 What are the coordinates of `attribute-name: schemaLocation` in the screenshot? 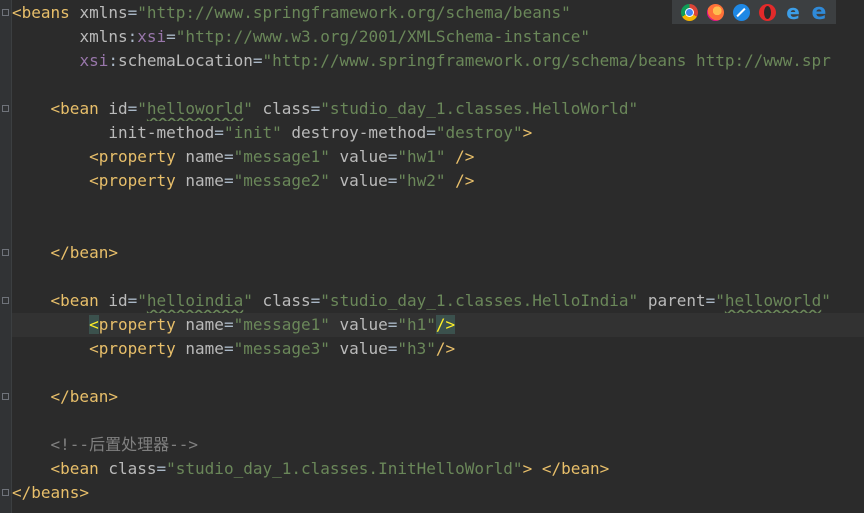 It's located at (185, 60).